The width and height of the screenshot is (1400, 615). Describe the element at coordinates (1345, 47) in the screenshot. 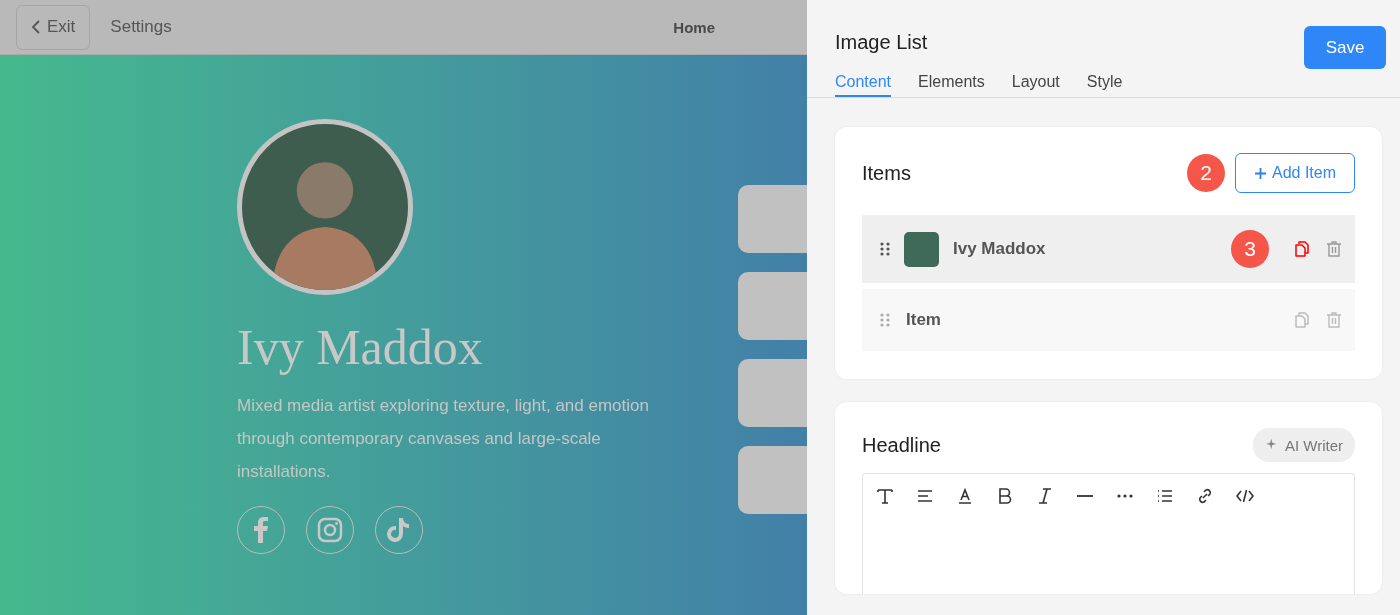

I see `save-button: Save` at that location.